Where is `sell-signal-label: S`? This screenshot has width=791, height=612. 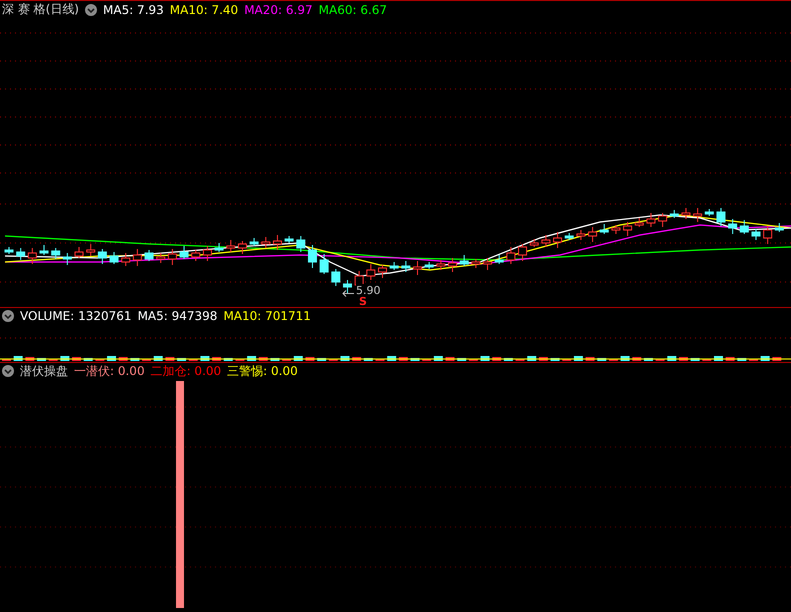
sell-signal-label: S is located at coordinates (363, 301).